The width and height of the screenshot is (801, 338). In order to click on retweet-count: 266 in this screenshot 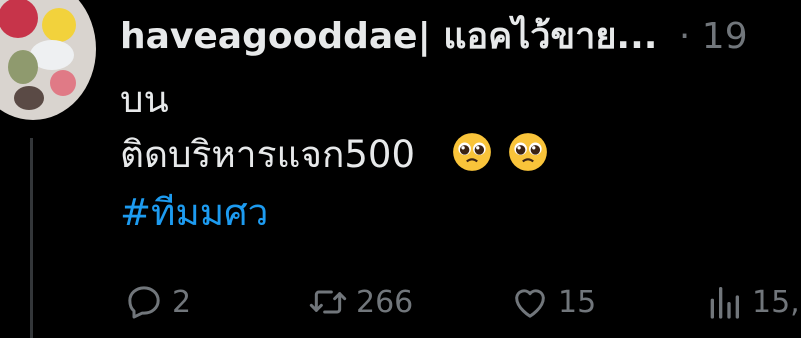, I will do `click(385, 302)`.